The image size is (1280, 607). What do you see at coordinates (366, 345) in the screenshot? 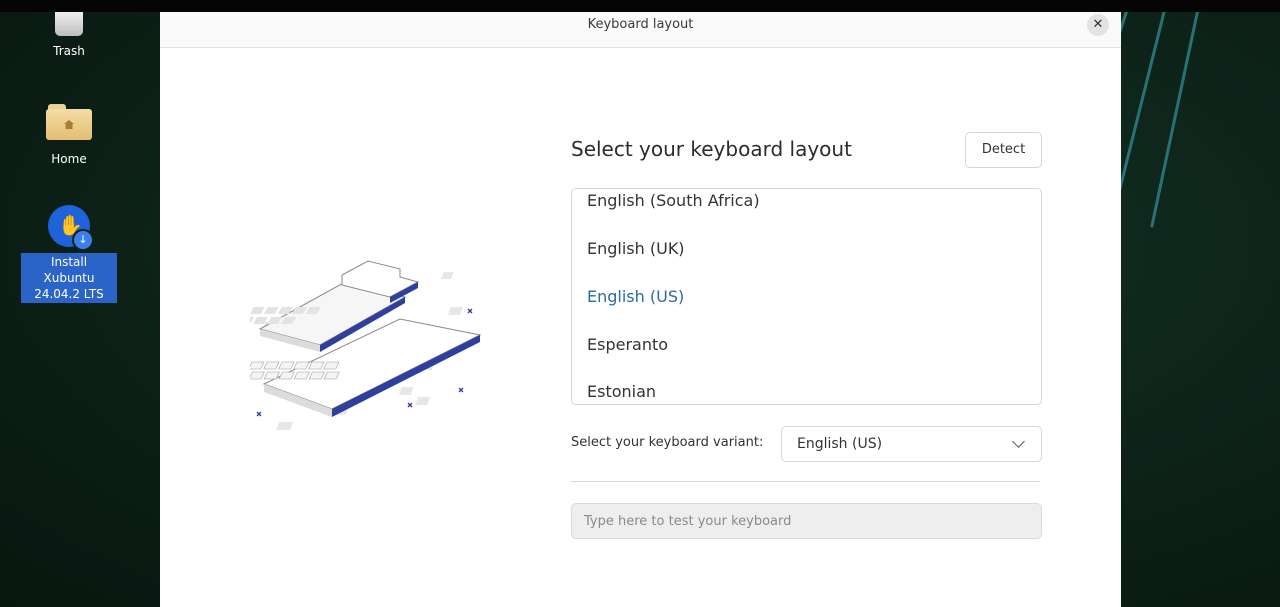
I see `keyboard-illustration` at bounding box center [366, 345].